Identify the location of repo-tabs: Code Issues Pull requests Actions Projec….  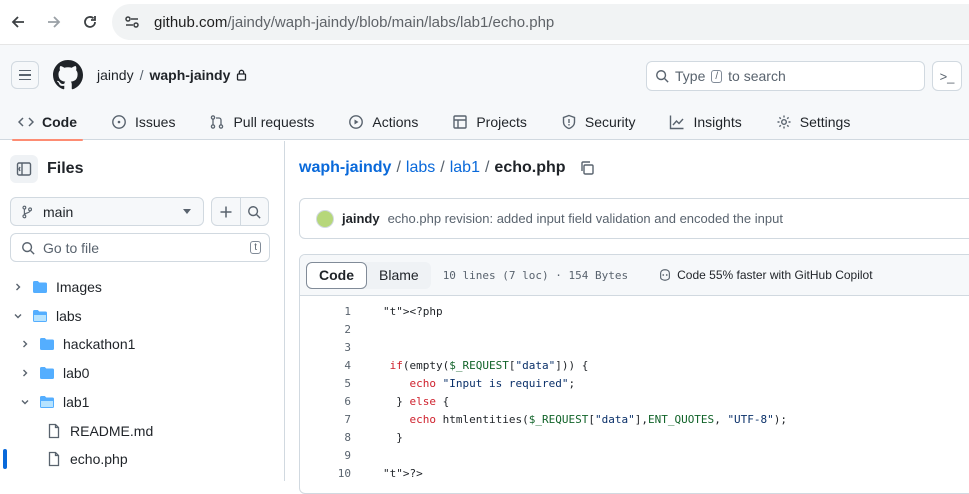
(484, 122).